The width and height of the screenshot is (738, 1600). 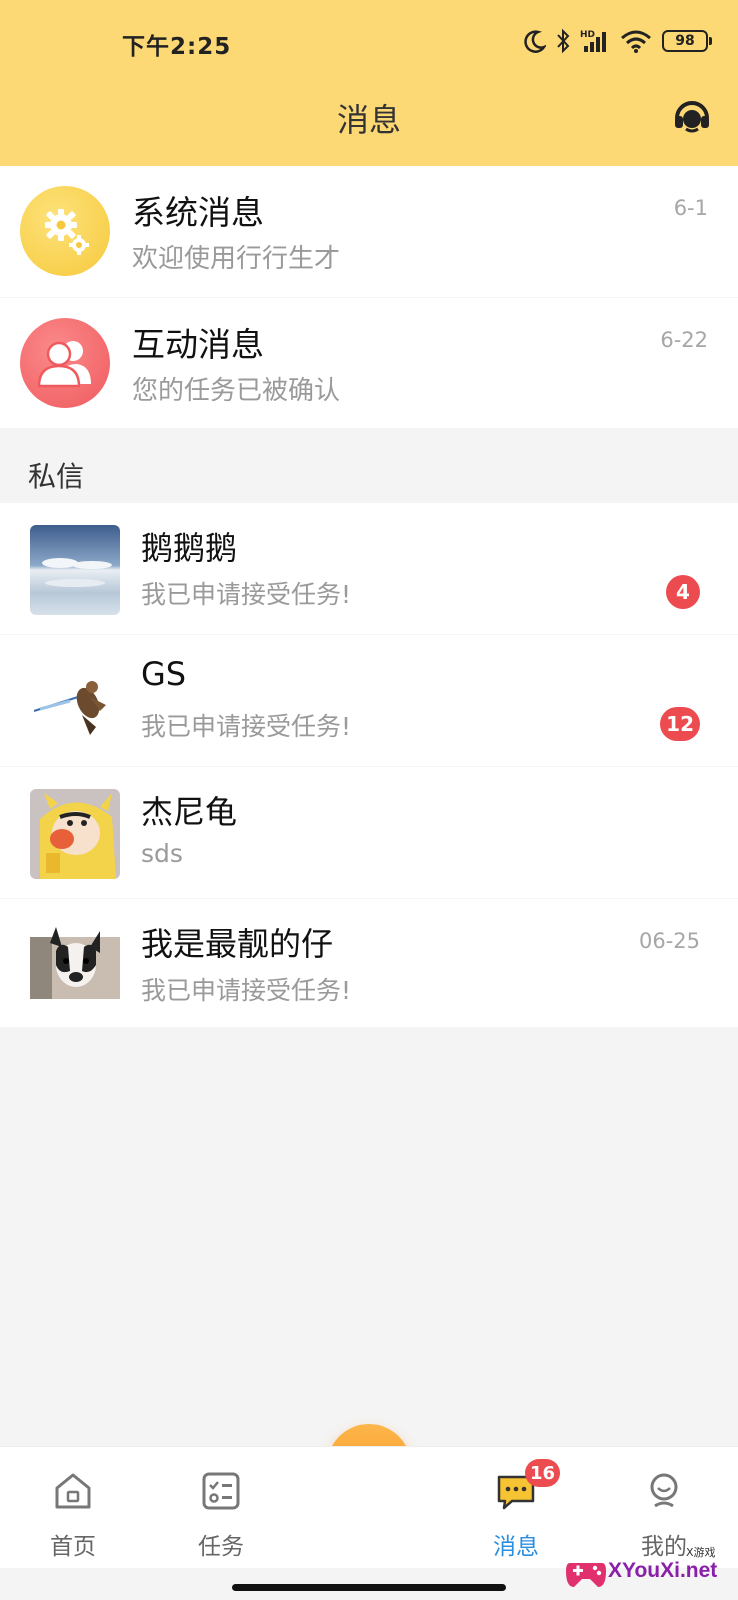 I want to click on interaction-message-time: 6-22, so click(x=684, y=340).